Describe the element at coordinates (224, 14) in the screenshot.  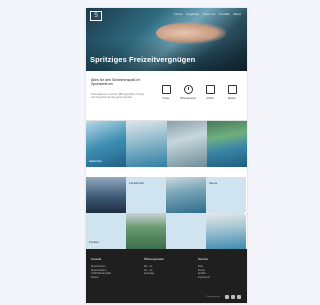
I see `nav-item-contact: Kontakt` at that location.